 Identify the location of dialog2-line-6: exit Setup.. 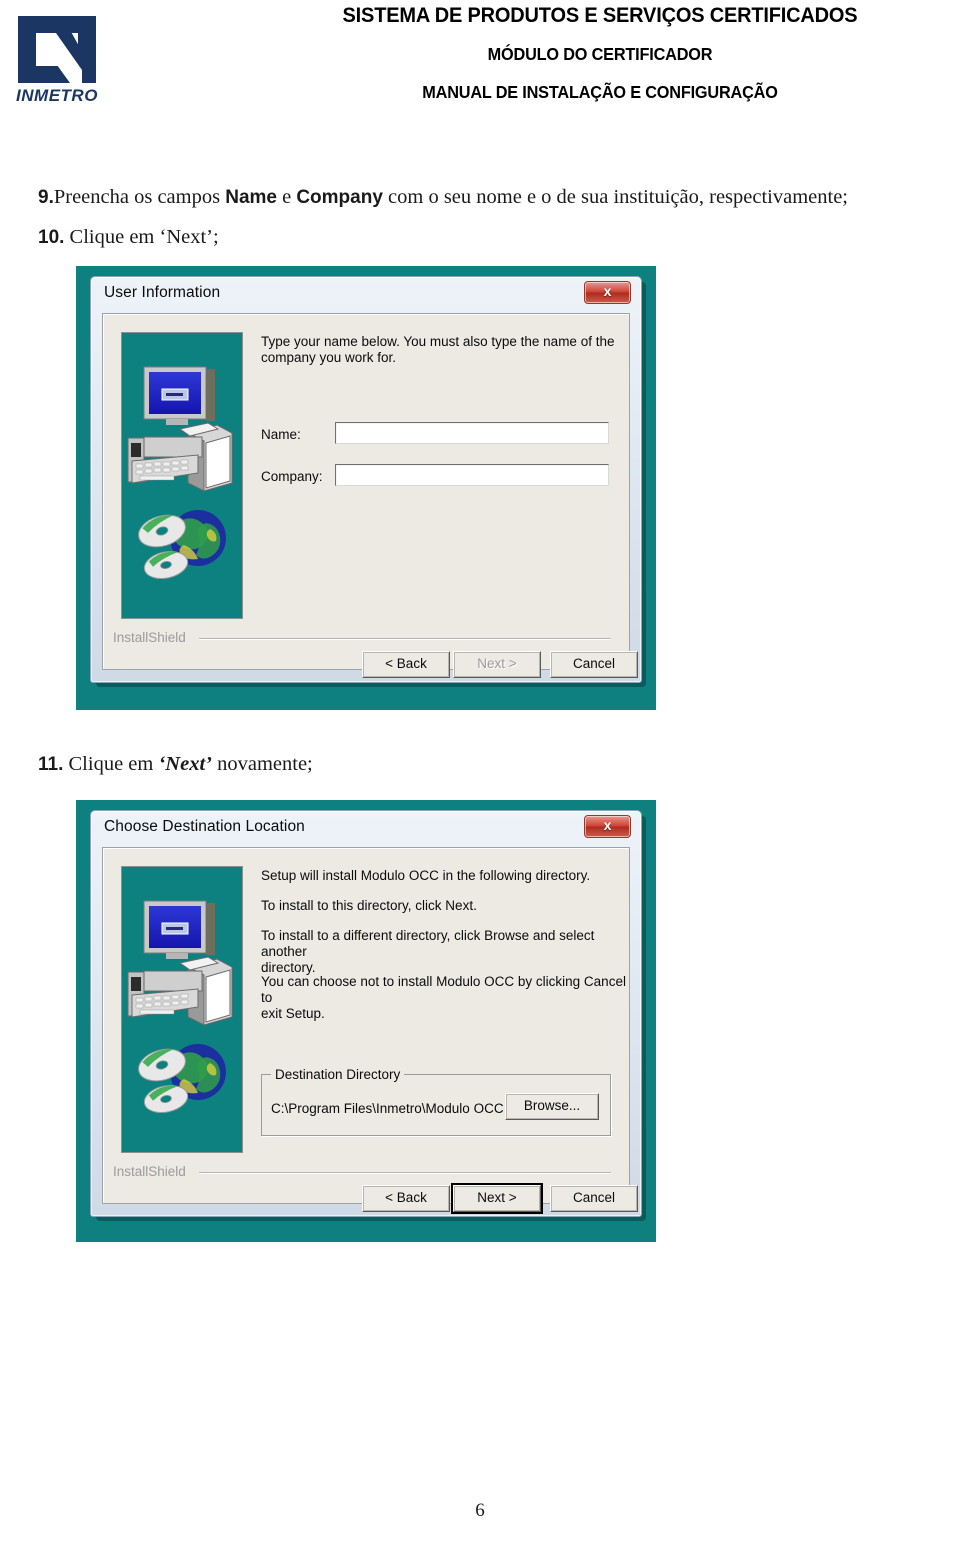
(293, 1013).